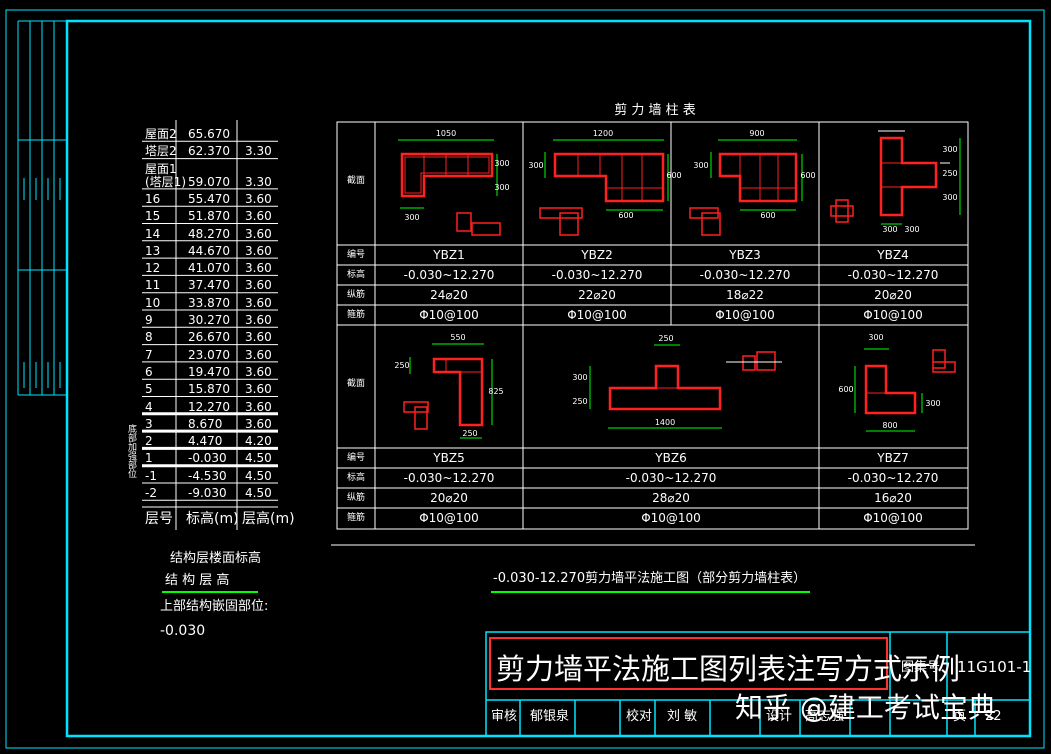 Image resolution: width=1051 pixels, height=754 pixels. Describe the element at coordinates (209, 216) in the screenshot. I see `floor-elev-cell: 51.870` at that location.